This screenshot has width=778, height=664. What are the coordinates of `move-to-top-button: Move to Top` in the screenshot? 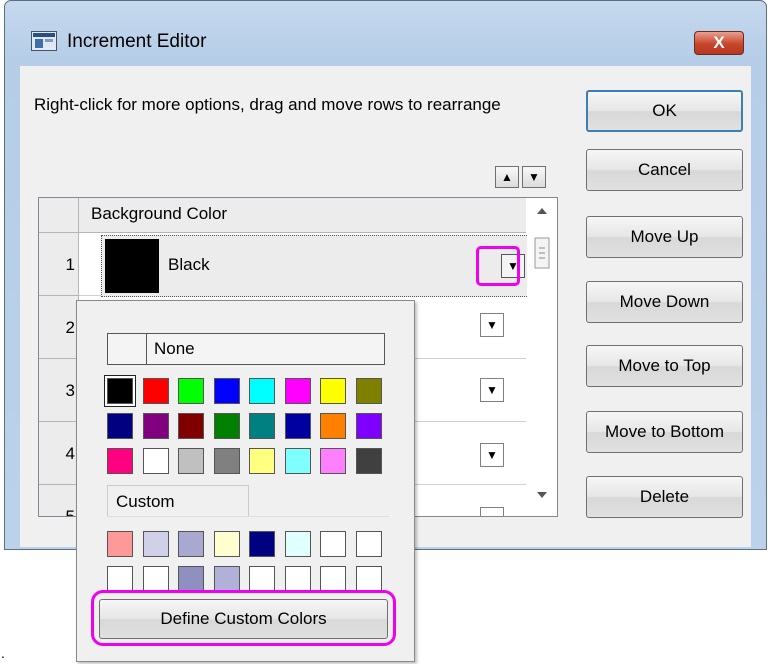 It's located at (664, 366).